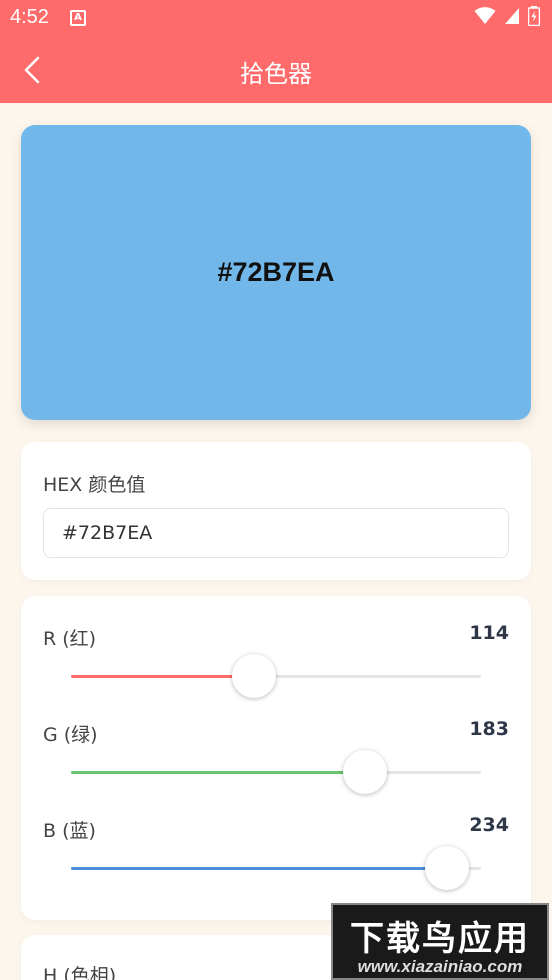 The height and width of the screenshot is (980, 552). I want to click on blue-slider-track, so click(276, 868).